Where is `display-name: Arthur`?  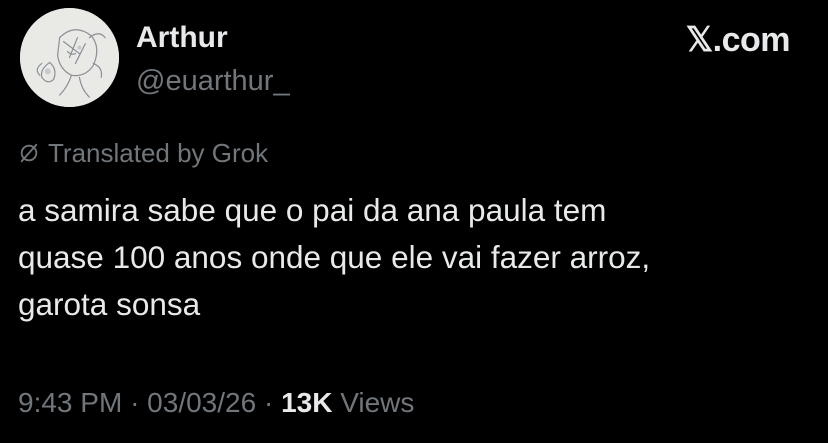 display-name: Arthur is located at coordinates (182, 38).